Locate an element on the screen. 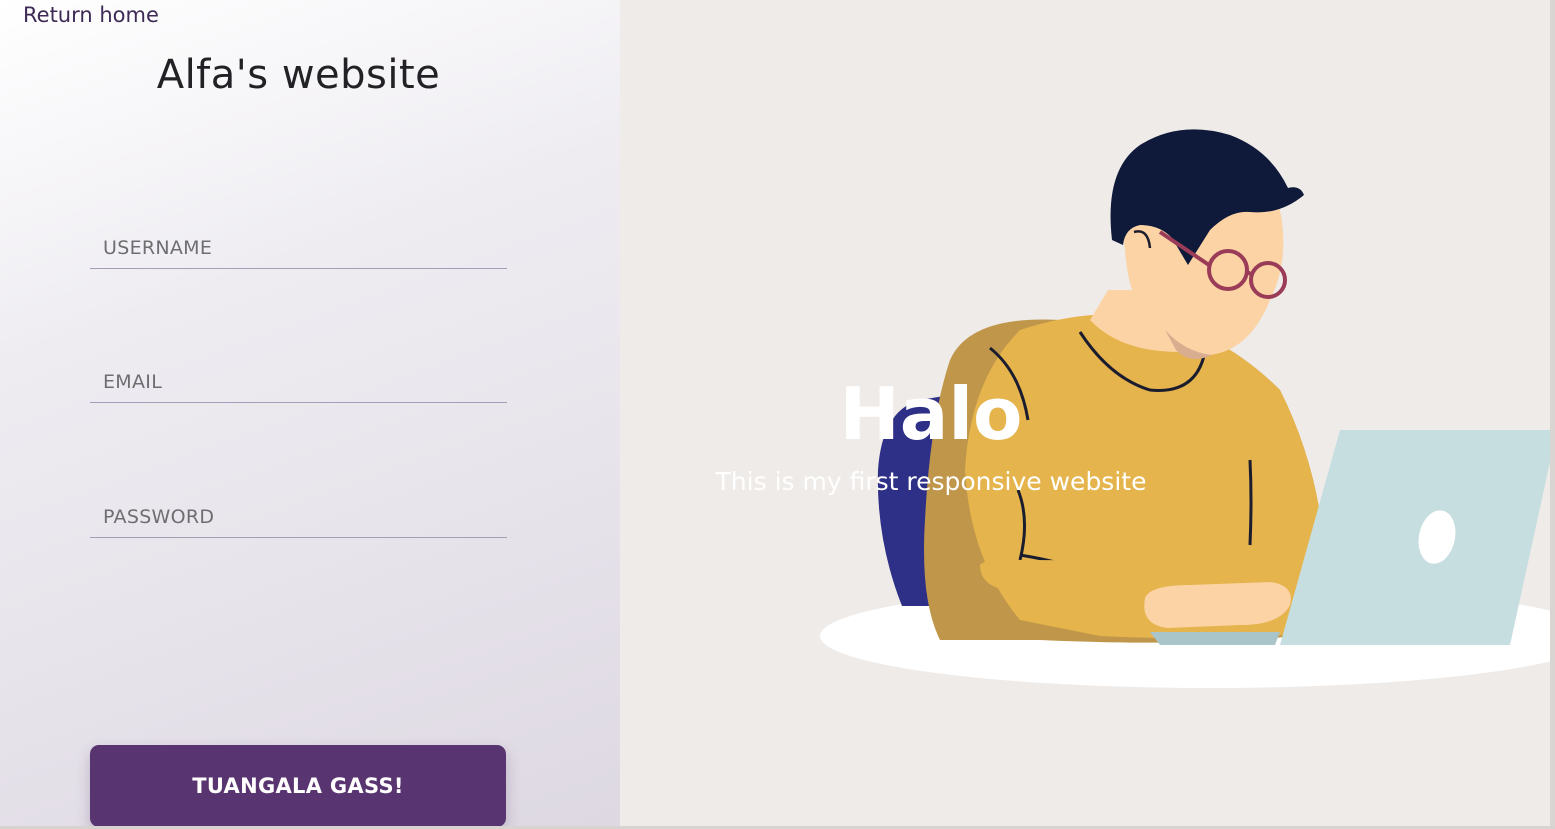 The height and width of the screenshot is (829, 1555). password-input is located at coordinates (298, 517).